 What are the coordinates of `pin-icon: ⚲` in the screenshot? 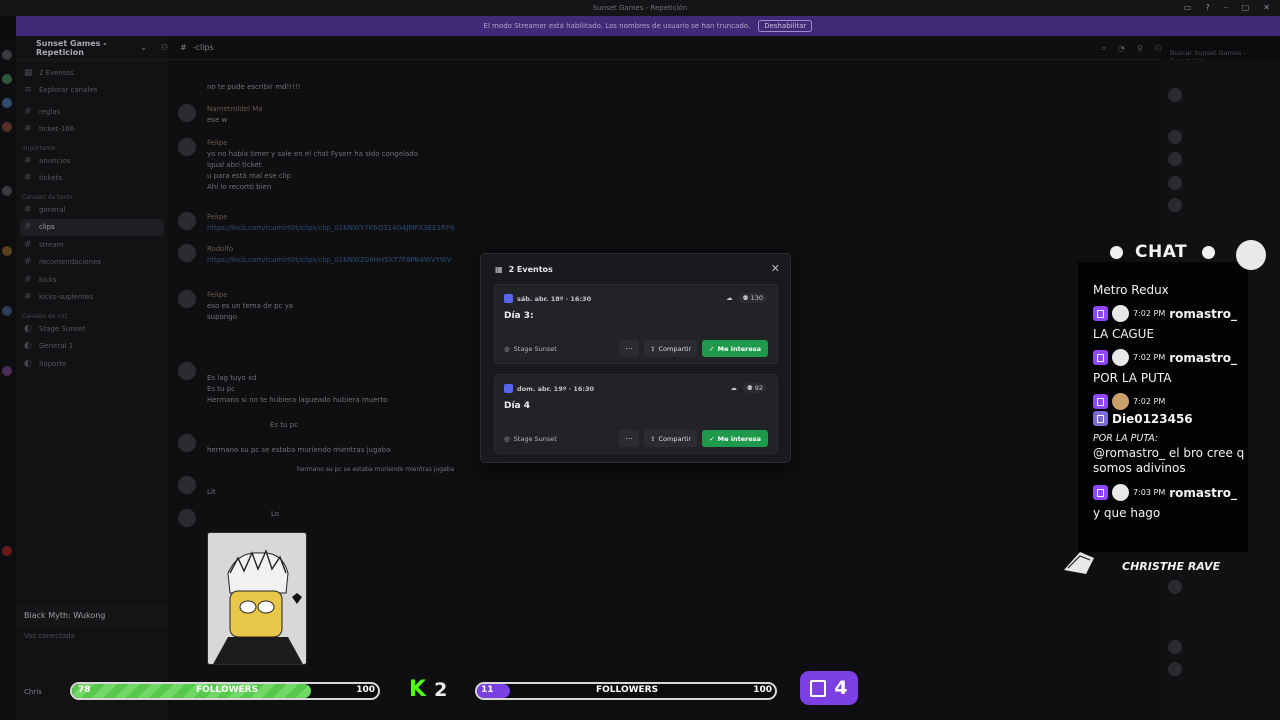 It's located at (1140, 49).